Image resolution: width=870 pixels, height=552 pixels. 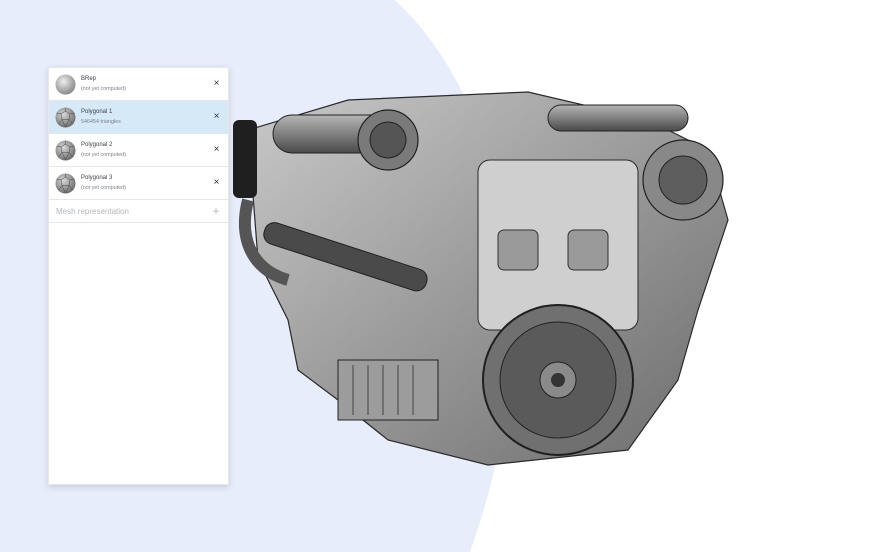 What do you see at coordinates (138, 183) in the screenshot?
I see `mesh-item-polygonal-3: Polygonal 3 (not yet computed) ×` at bounding box center [138, 183].